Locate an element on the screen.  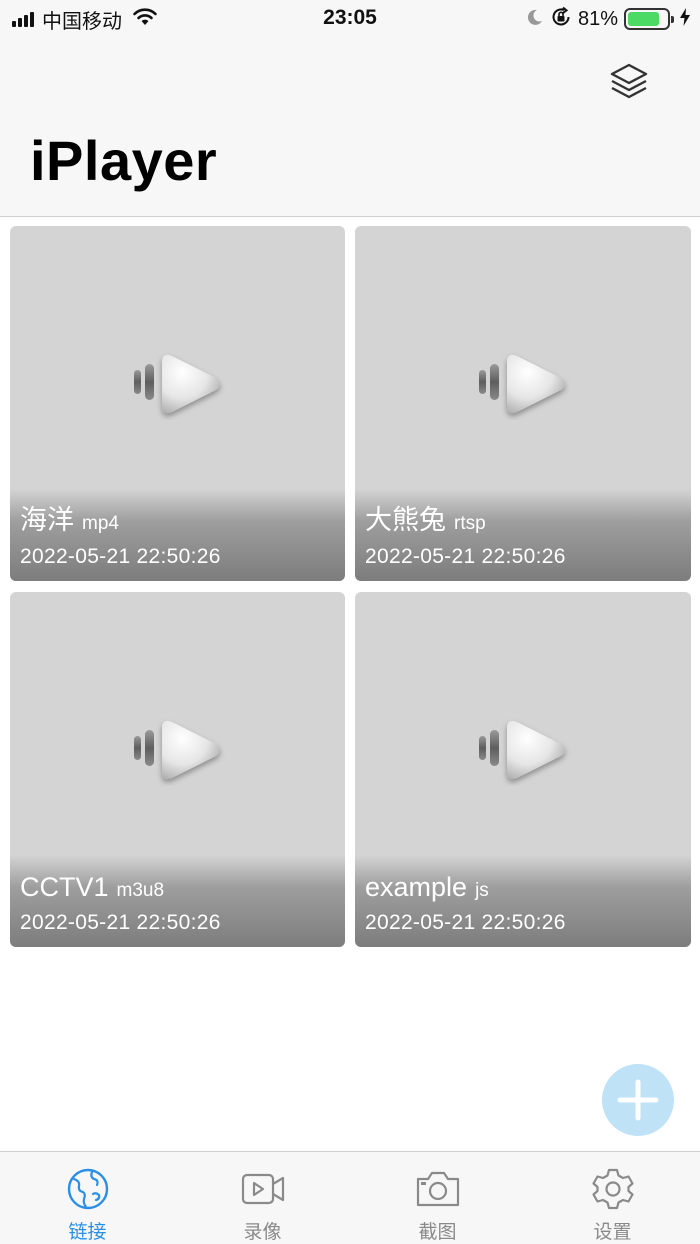
add-button is located at coordinates (638, 1100).